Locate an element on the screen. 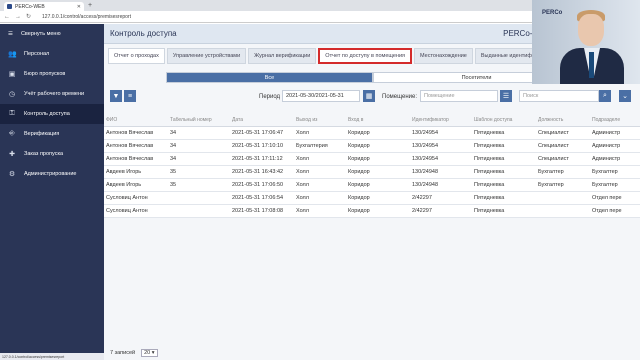 The width and height of the screenshot is (640, 360). presenter-head is located at coordinates (591, 30).